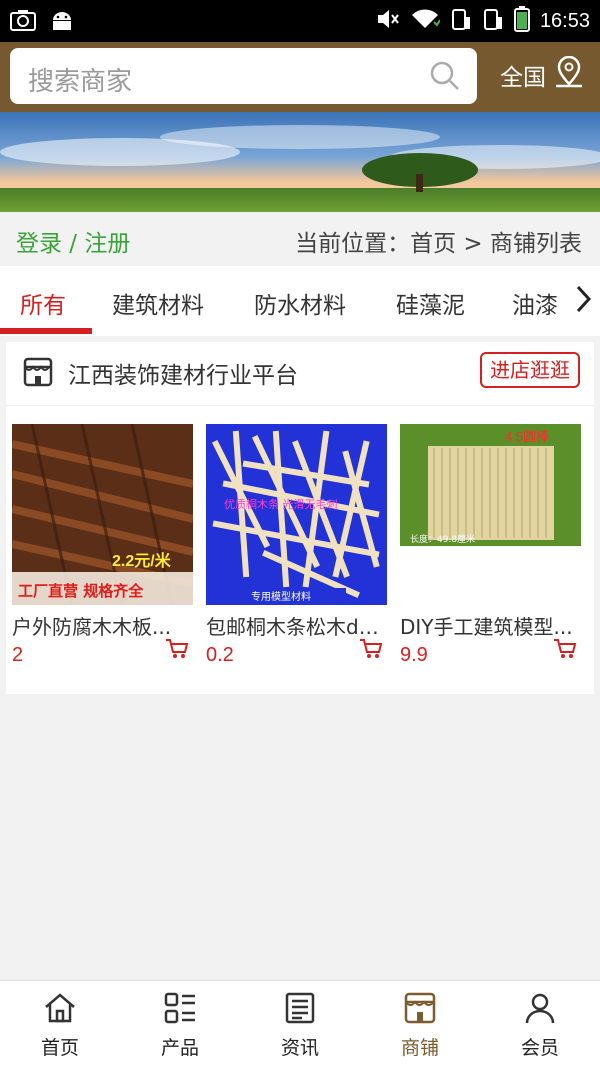  I want to click on battery-icon, so click(521, 21).